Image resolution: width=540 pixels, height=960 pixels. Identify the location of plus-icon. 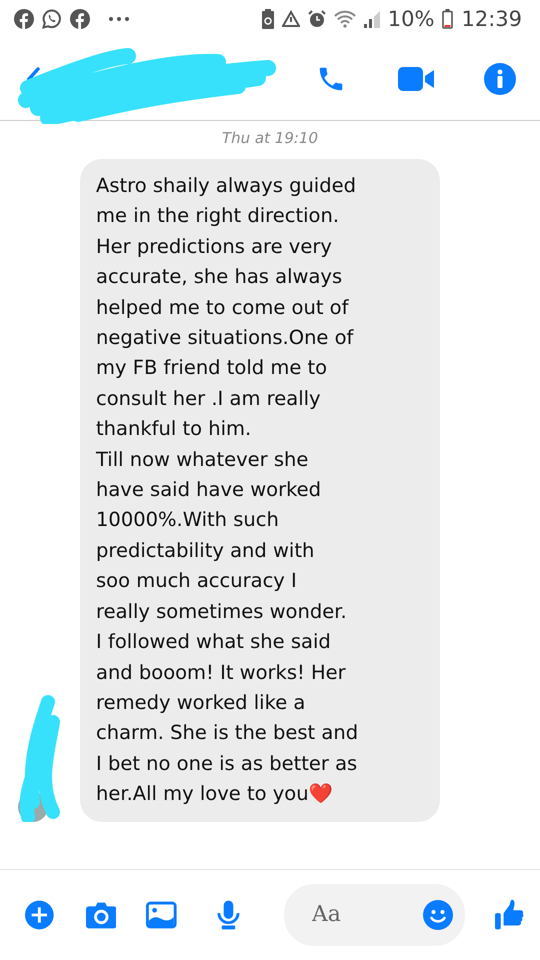
(39, 915).